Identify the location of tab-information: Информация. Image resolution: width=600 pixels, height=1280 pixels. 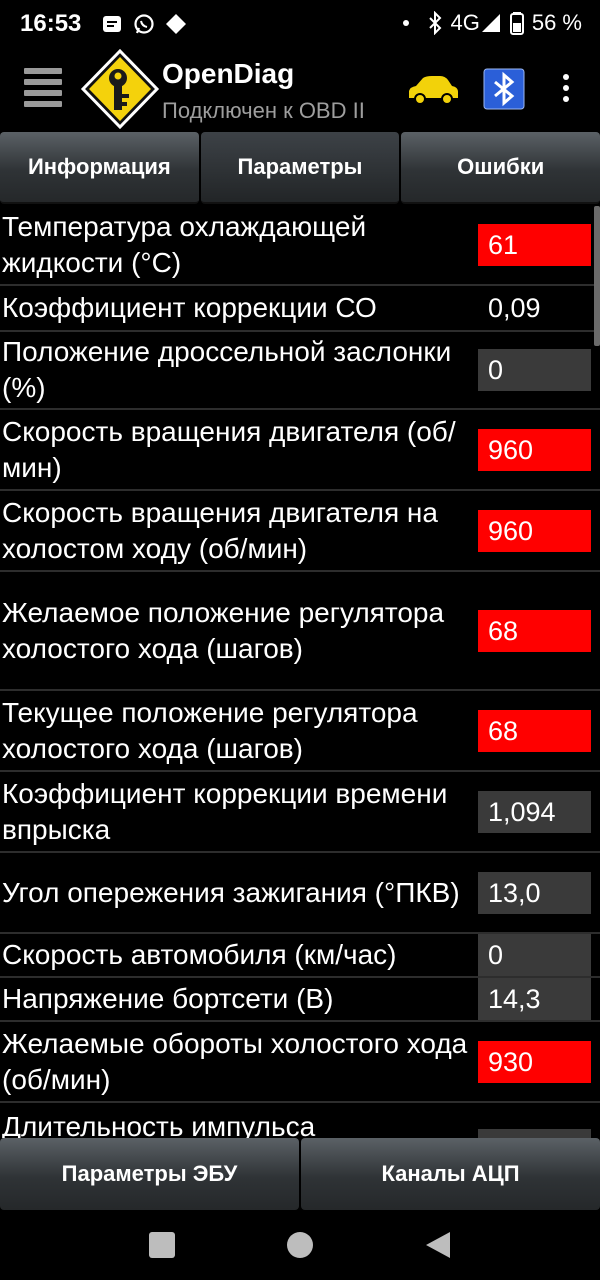
(99, 168).